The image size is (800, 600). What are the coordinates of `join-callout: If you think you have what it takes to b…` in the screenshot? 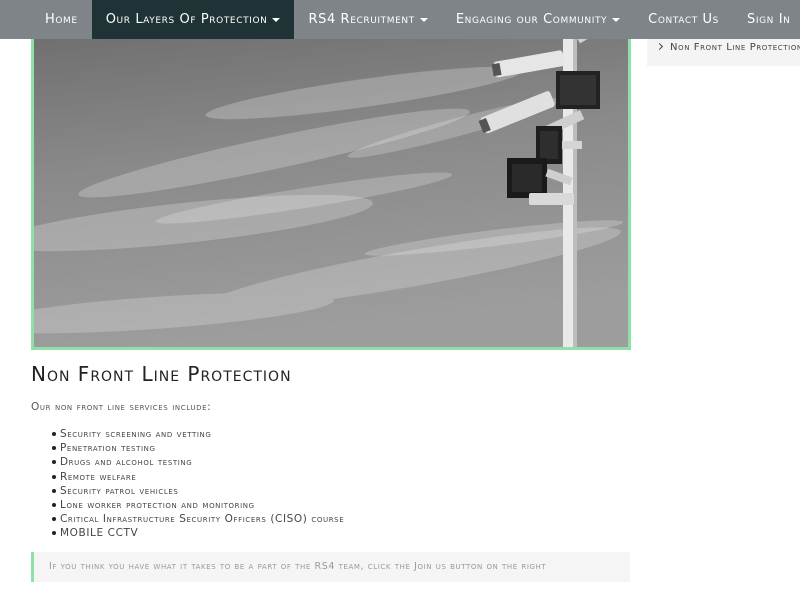 It's located at (330, 567).